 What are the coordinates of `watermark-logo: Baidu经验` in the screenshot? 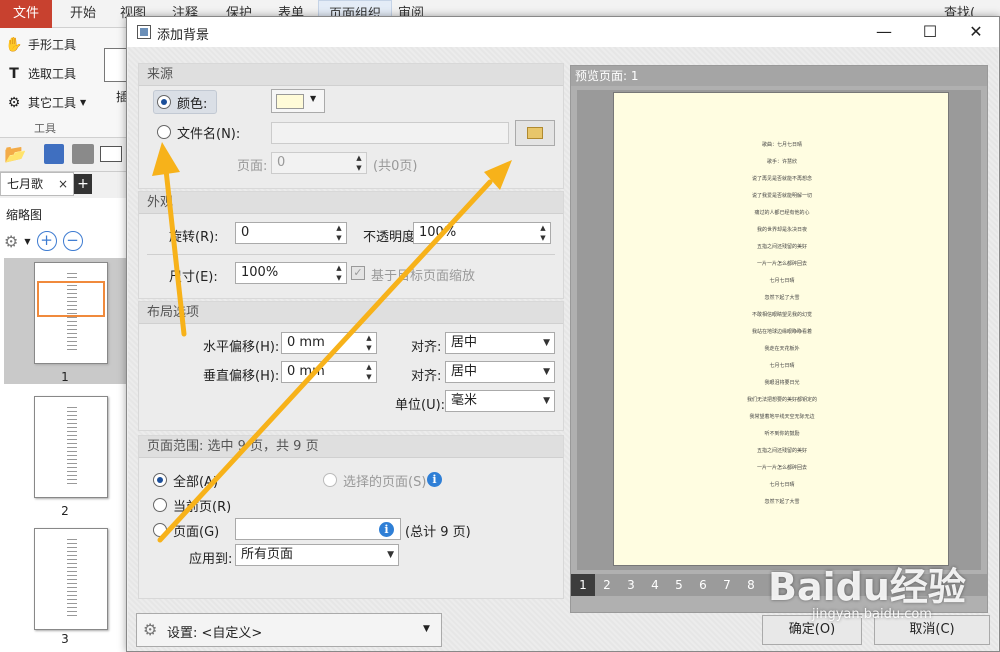 It's located at (867, 587).